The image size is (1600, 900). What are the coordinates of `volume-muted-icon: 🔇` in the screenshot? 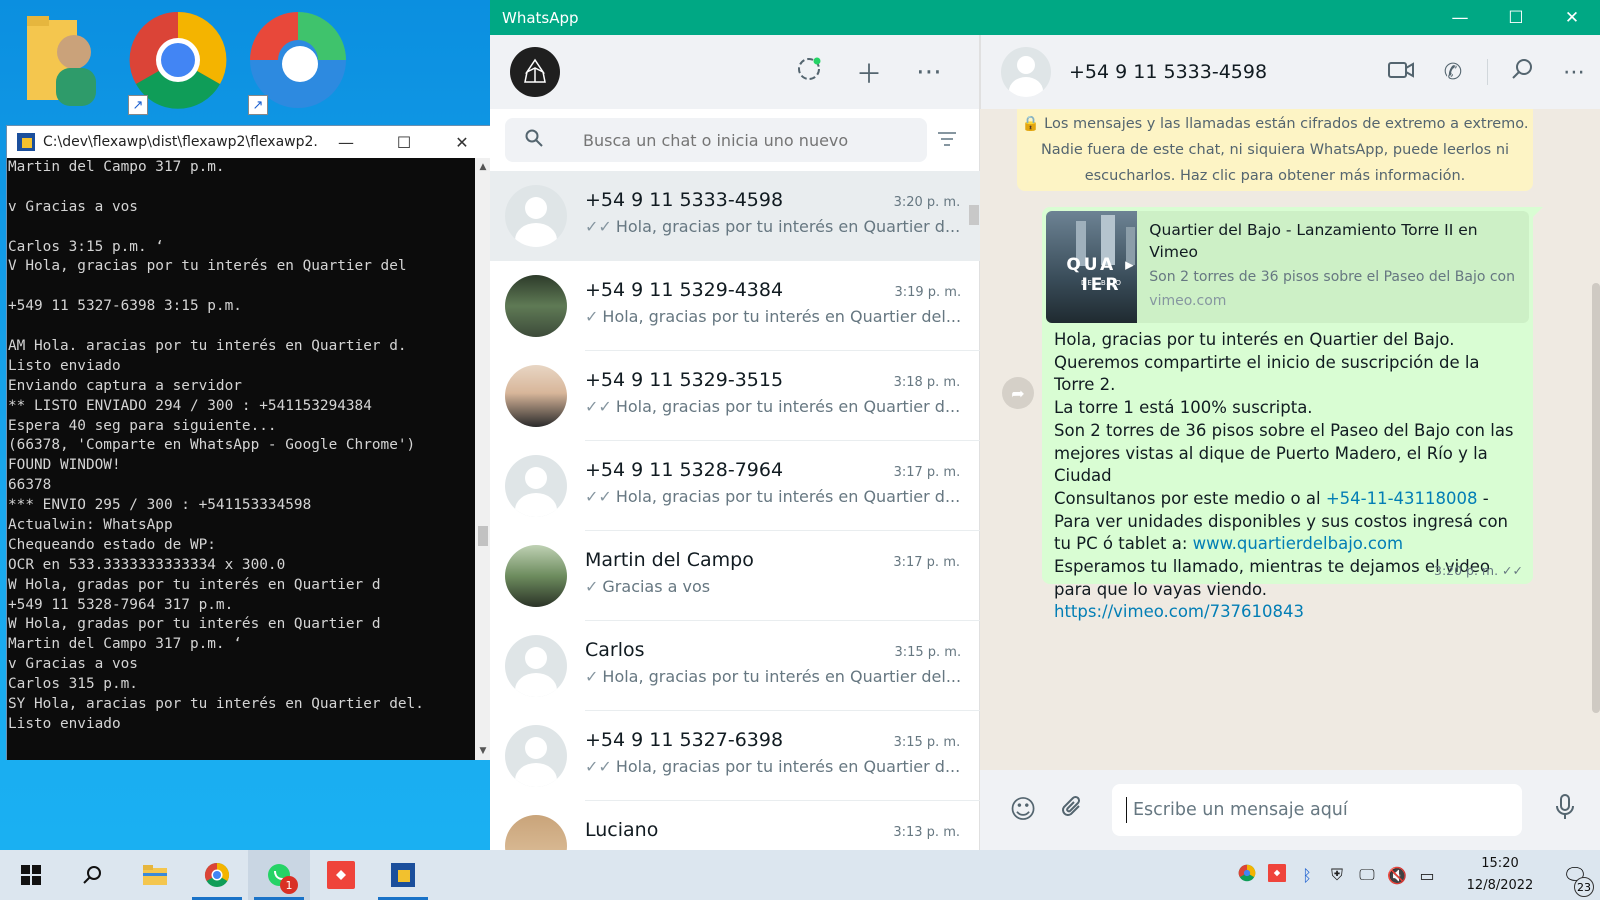 It's located at (1397, 875).